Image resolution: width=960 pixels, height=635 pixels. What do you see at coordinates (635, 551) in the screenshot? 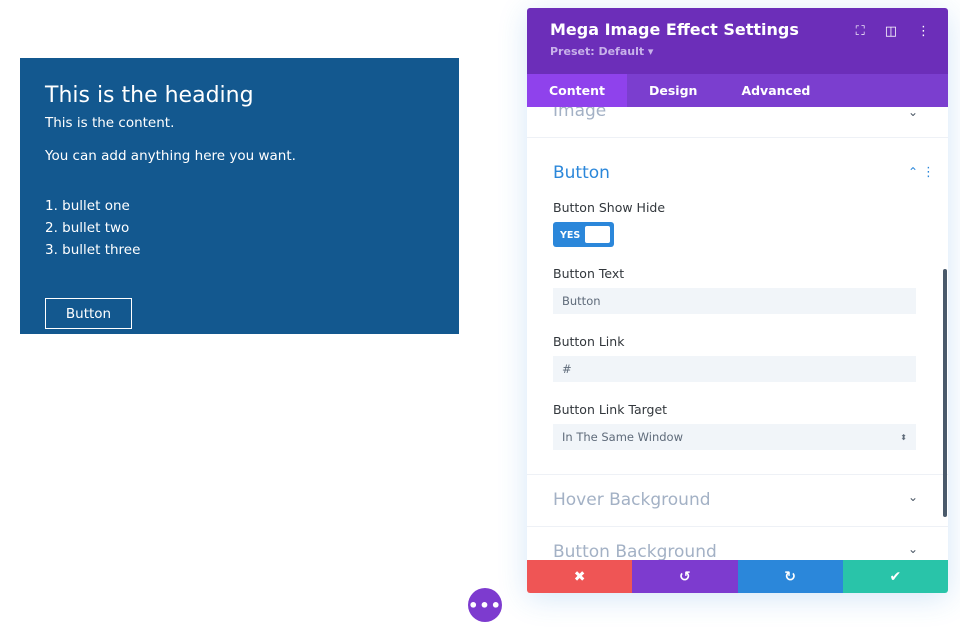
I see `section-title: Button Background` at bounding box center [635, 551].